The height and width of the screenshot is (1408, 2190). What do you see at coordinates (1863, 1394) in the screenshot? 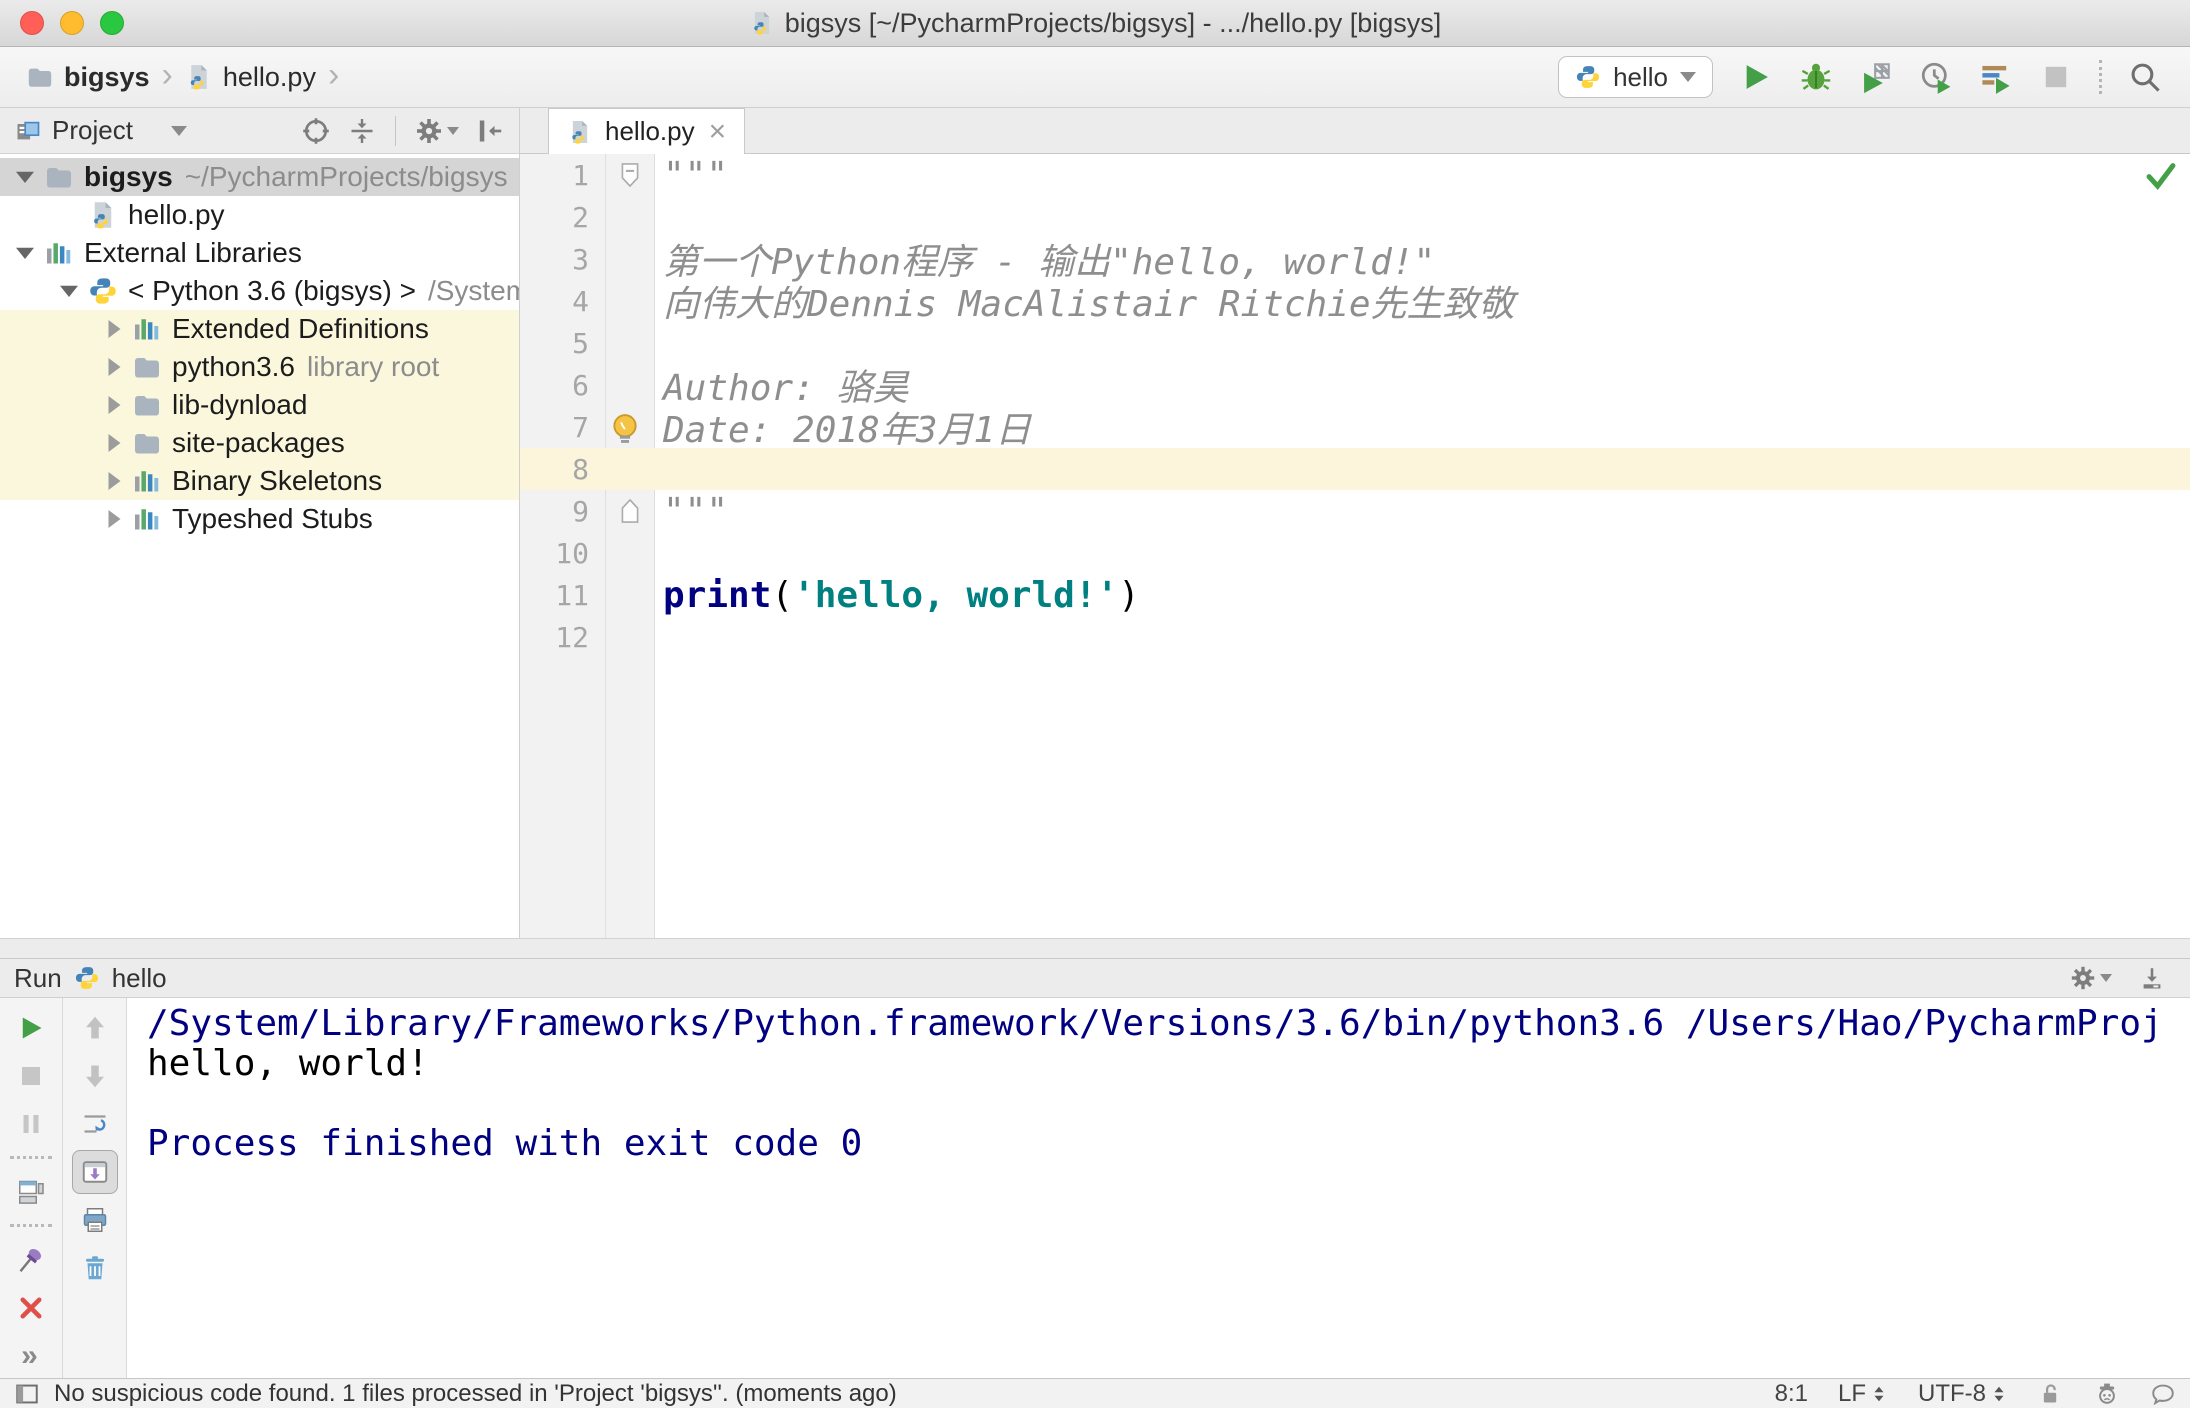
I see `line-separator-widget: LF` at bounding box center [1863, 1394].